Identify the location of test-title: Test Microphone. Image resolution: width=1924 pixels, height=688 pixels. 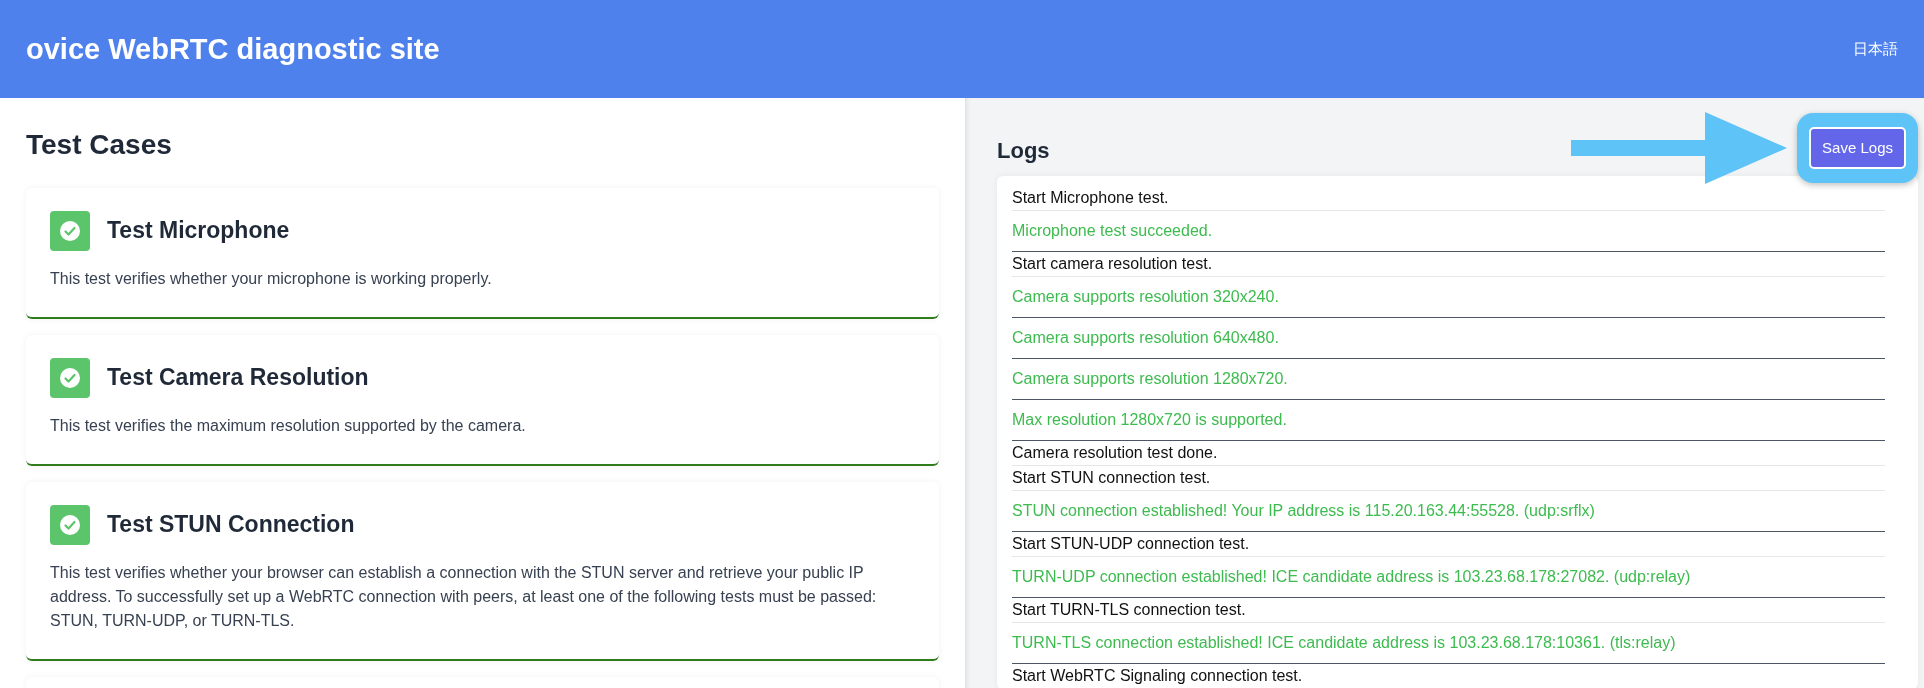
(198, 230).